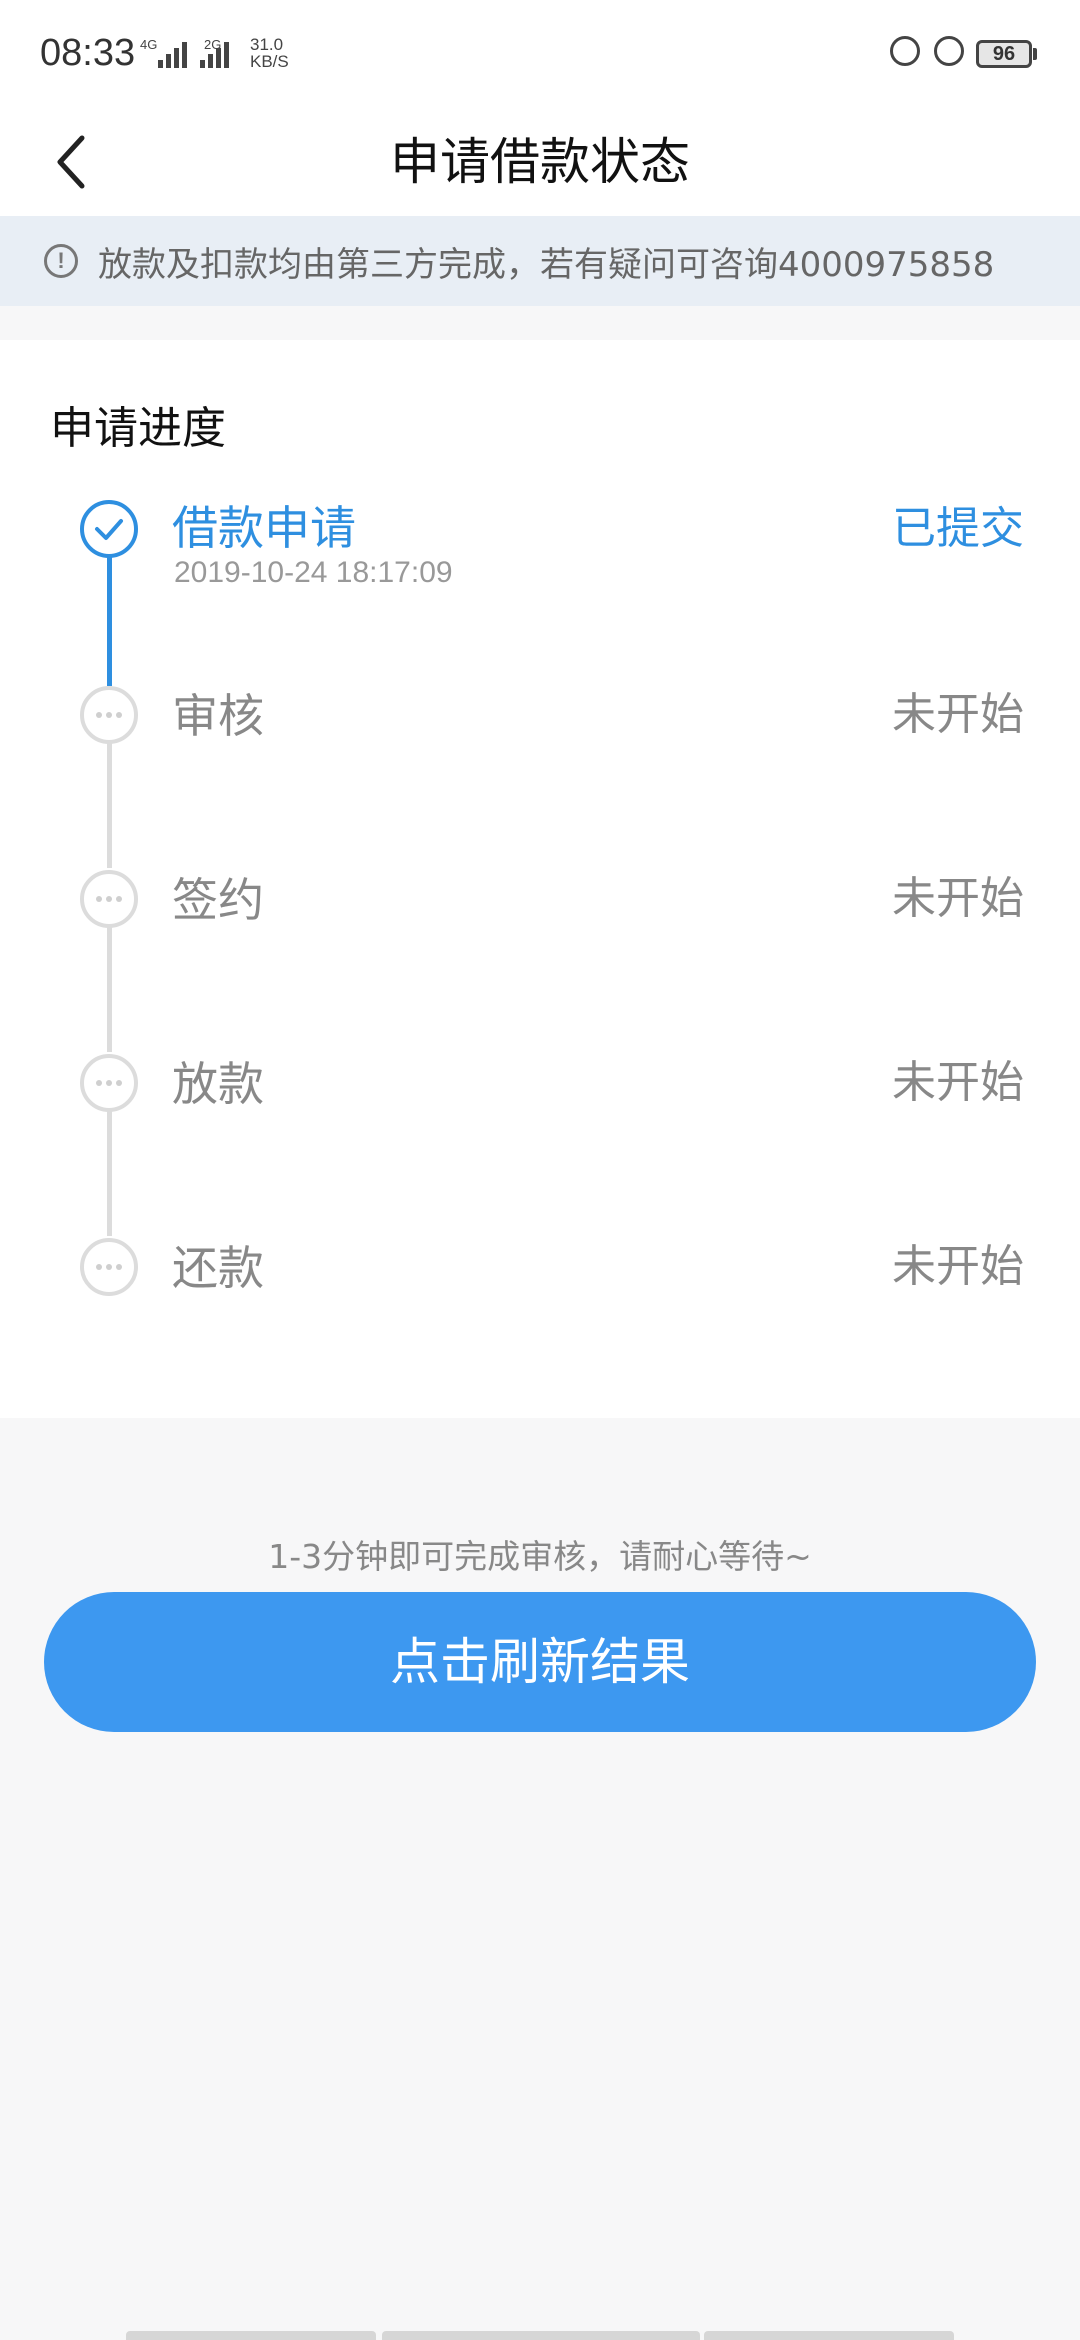 This screenshot has width=1080, height=2340. I want to click on check-icon, so click(109, 529).